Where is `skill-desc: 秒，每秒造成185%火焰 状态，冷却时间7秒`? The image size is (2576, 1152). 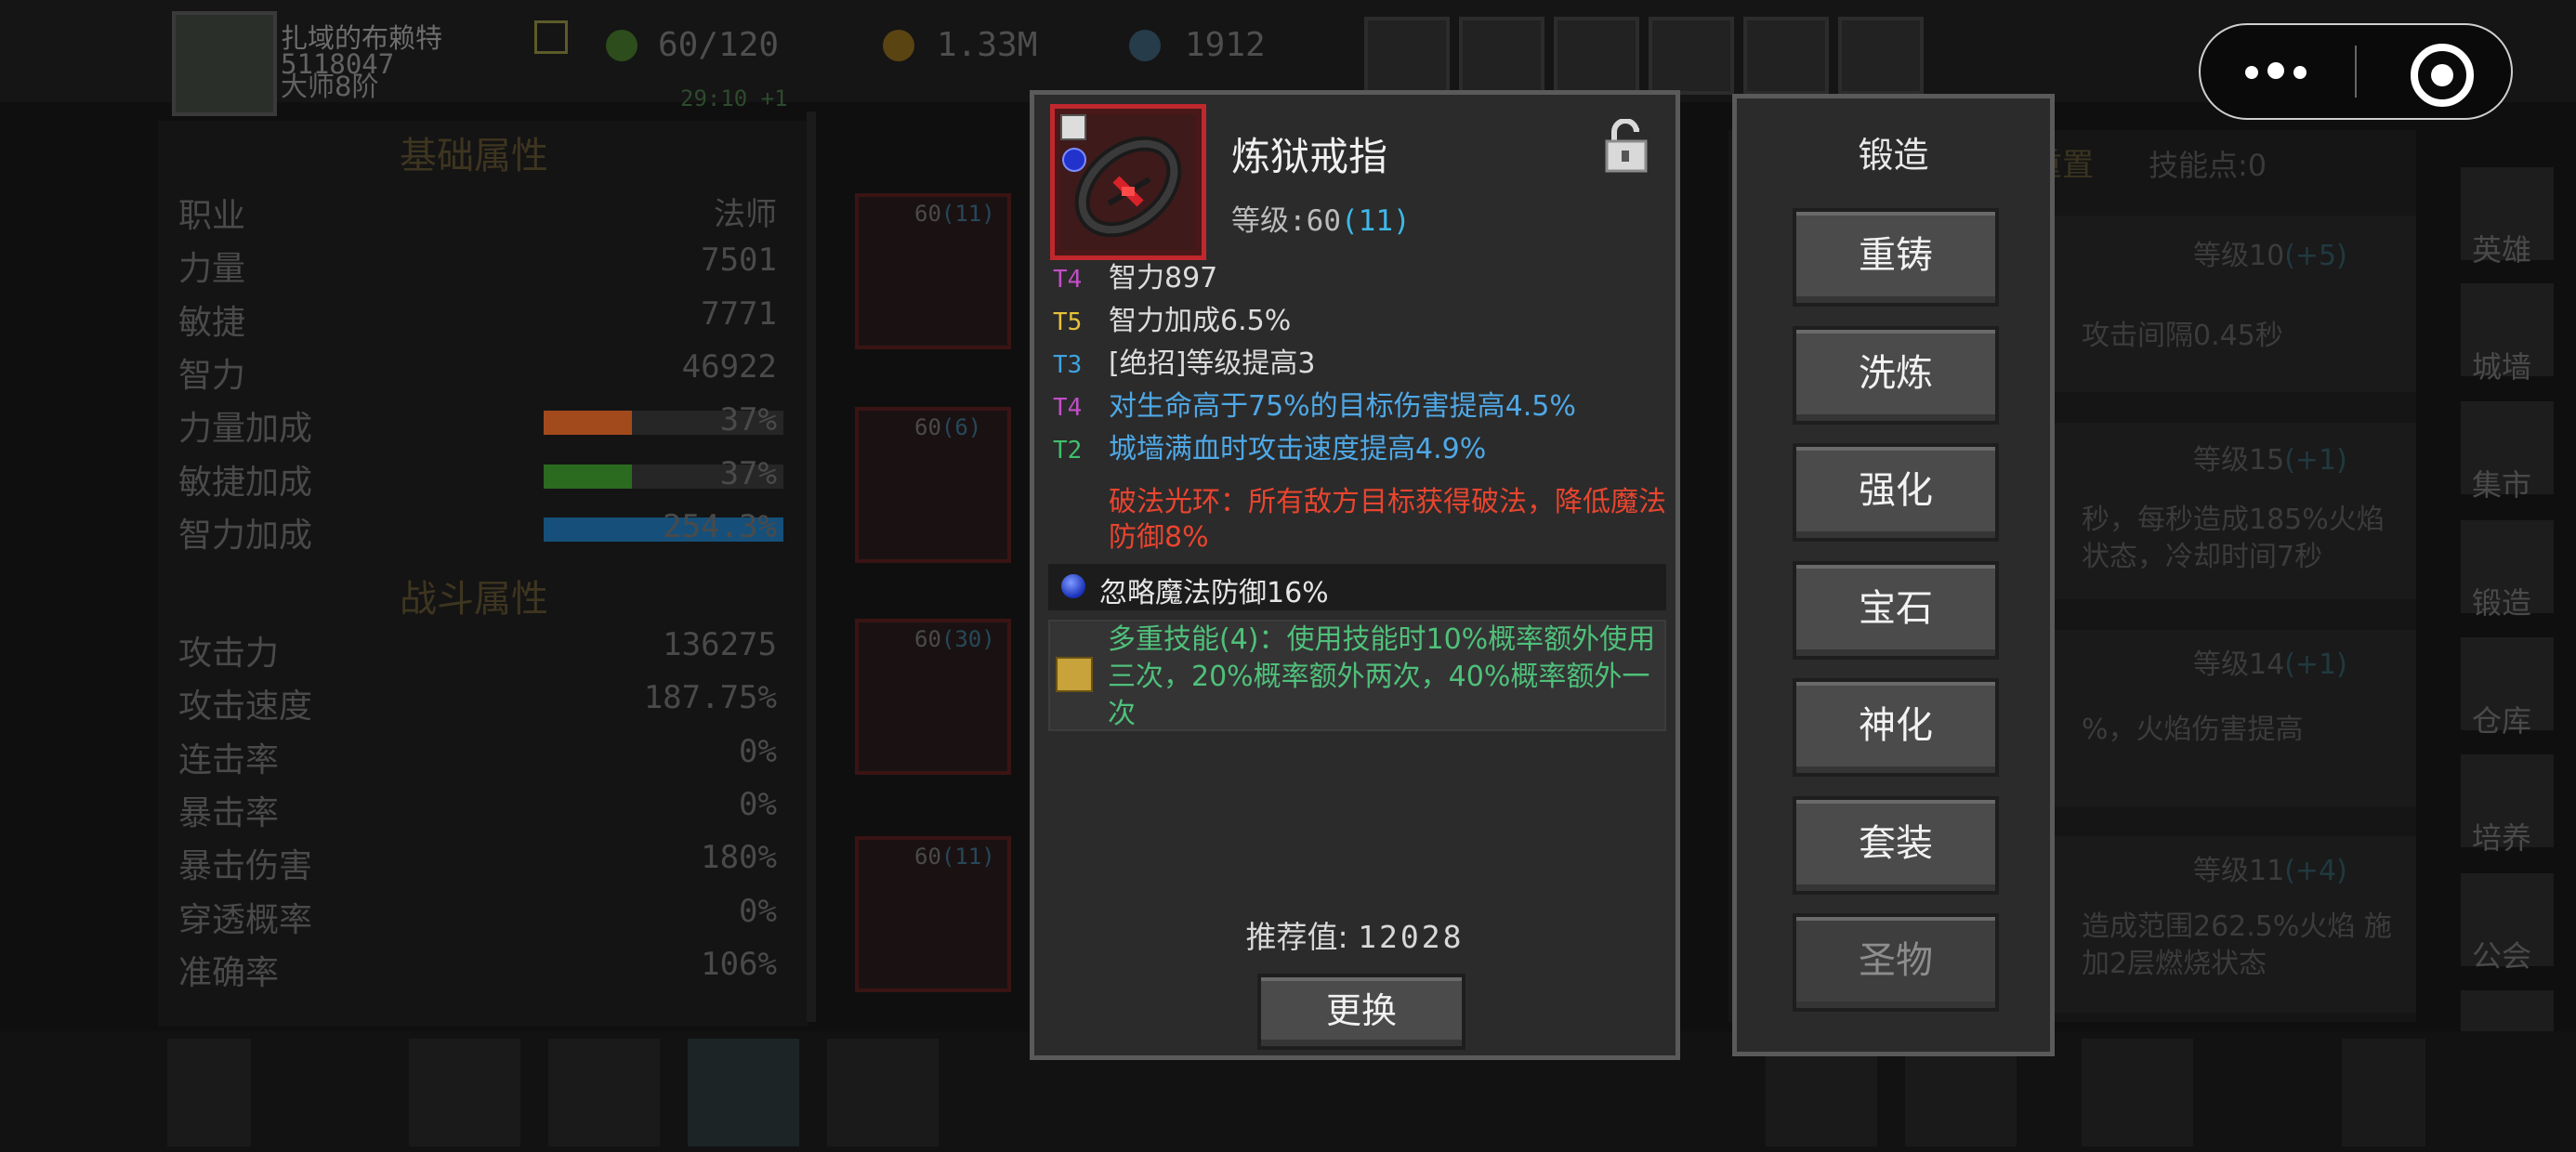
skill-desc: 秒，每秒造成185%火焰 状态，冷却时间7秒 is located at coordinates (2233, 538).